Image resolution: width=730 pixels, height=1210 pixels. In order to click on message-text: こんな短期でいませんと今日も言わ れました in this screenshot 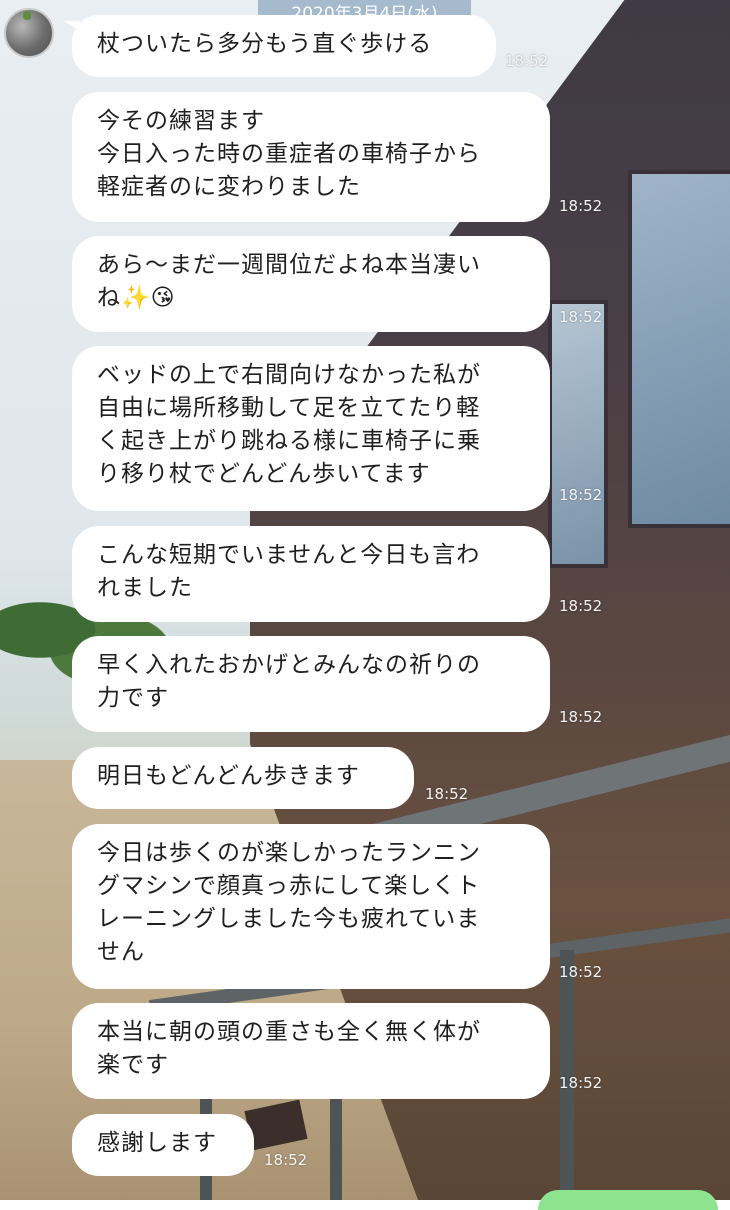, I will do `click(289, 571)`.